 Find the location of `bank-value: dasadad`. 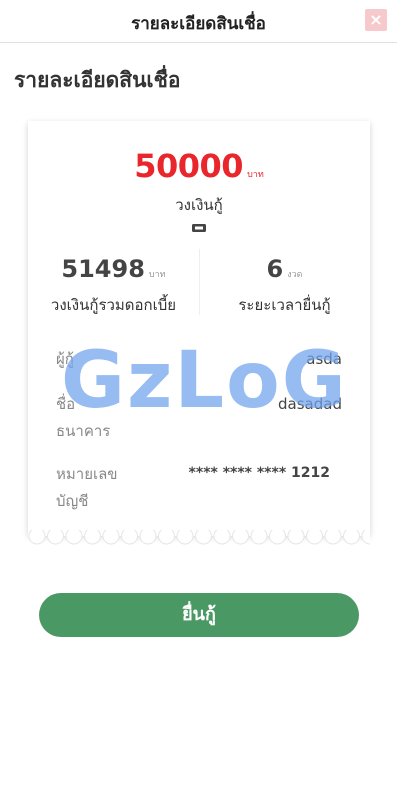

bank-value: dasadad is located at coordinates (310, 404).